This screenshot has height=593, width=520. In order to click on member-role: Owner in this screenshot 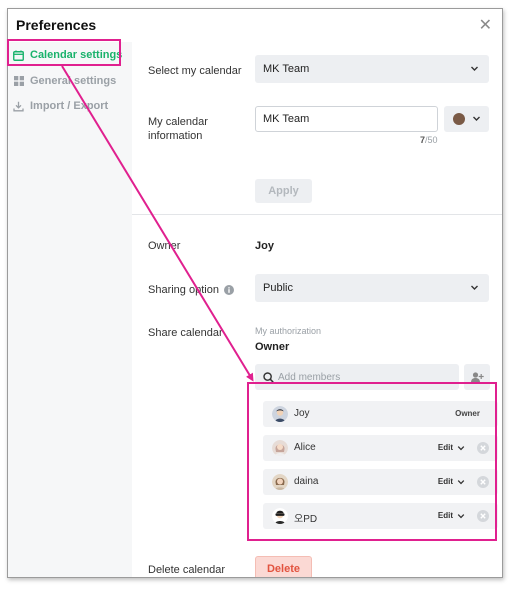, I will do `click(467, 413)`.